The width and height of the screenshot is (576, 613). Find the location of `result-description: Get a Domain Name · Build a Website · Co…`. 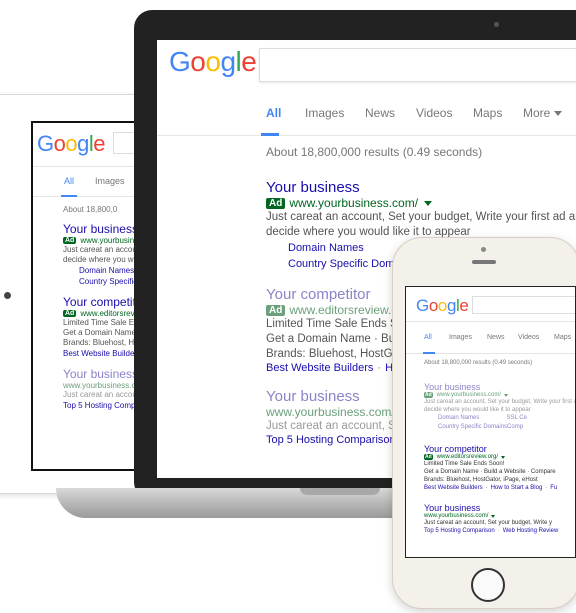

result-description: Get a Domain Name · Build a Website · Co… is located at coordinates (490, 472).